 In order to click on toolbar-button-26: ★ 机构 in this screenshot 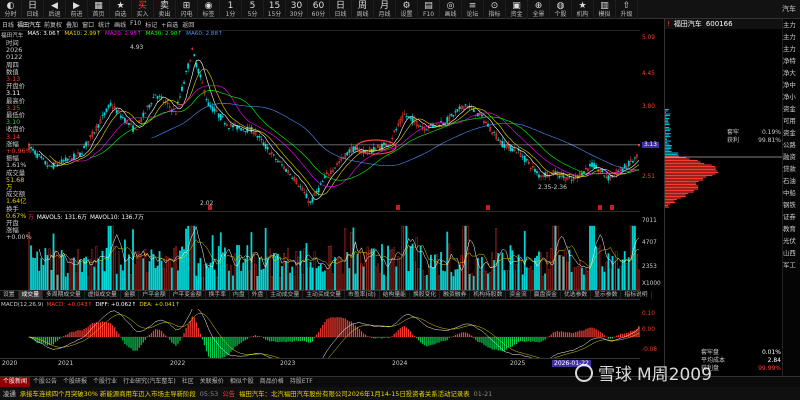, I will do `click(583, 9)`.